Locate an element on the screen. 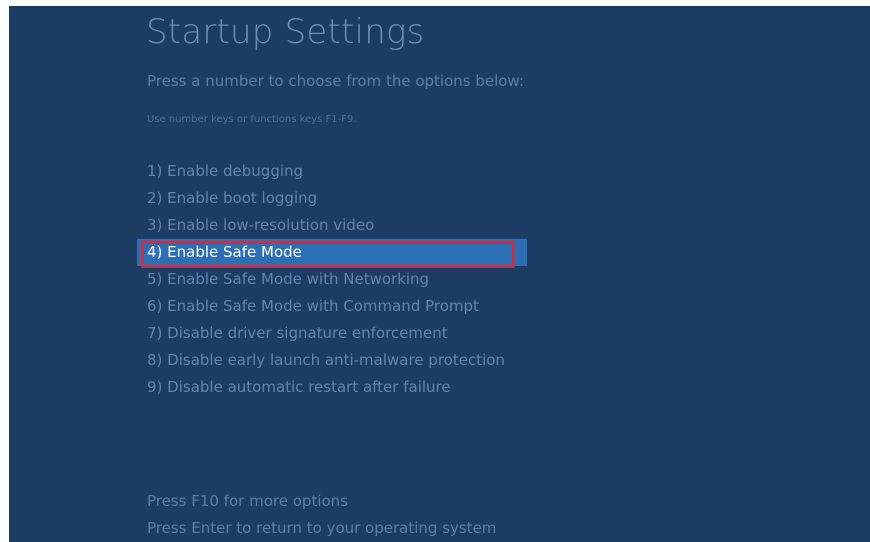 The height and width of the screenshot is (542, 870). option-enable-safe-mode-command-prompt: 6) Enable Safe Mode with Command Prompt is located at coordinates (332, 306).